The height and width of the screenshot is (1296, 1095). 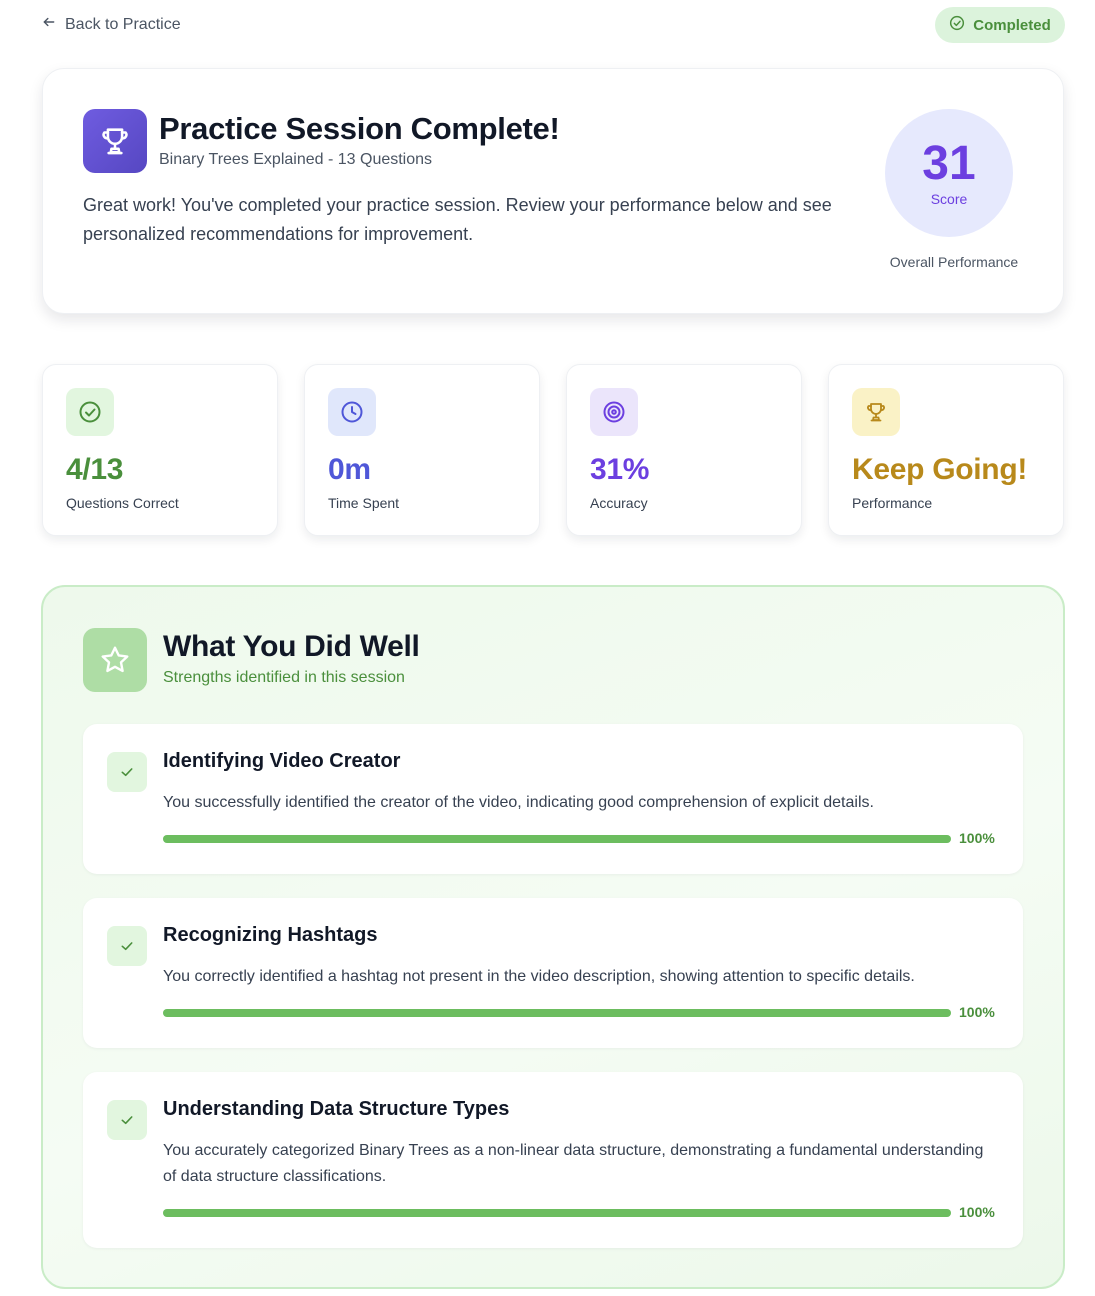 I want to click on strength-title: Identifying Video Creator, so click(x=282, y=761).